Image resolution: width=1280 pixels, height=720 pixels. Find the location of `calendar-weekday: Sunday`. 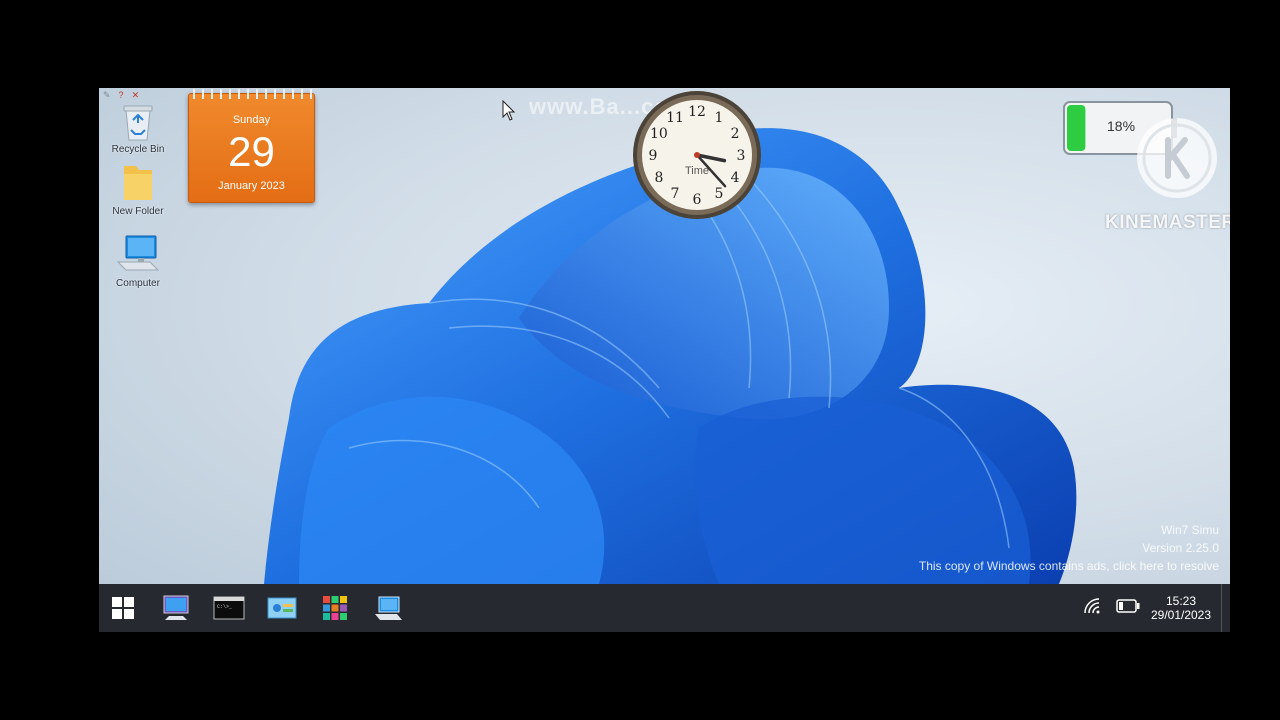

calendar-weekday: Sunday is located at coordinates (251, 120).